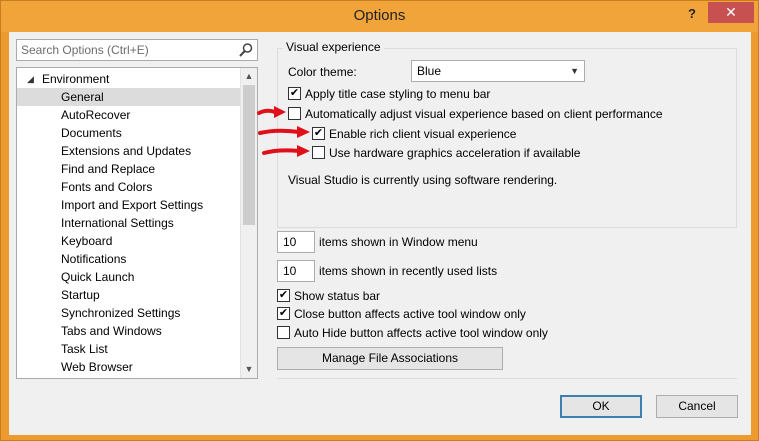  I want to click on tree-node-synchronized-settings: Synchronized Settings, so click(129, 313).